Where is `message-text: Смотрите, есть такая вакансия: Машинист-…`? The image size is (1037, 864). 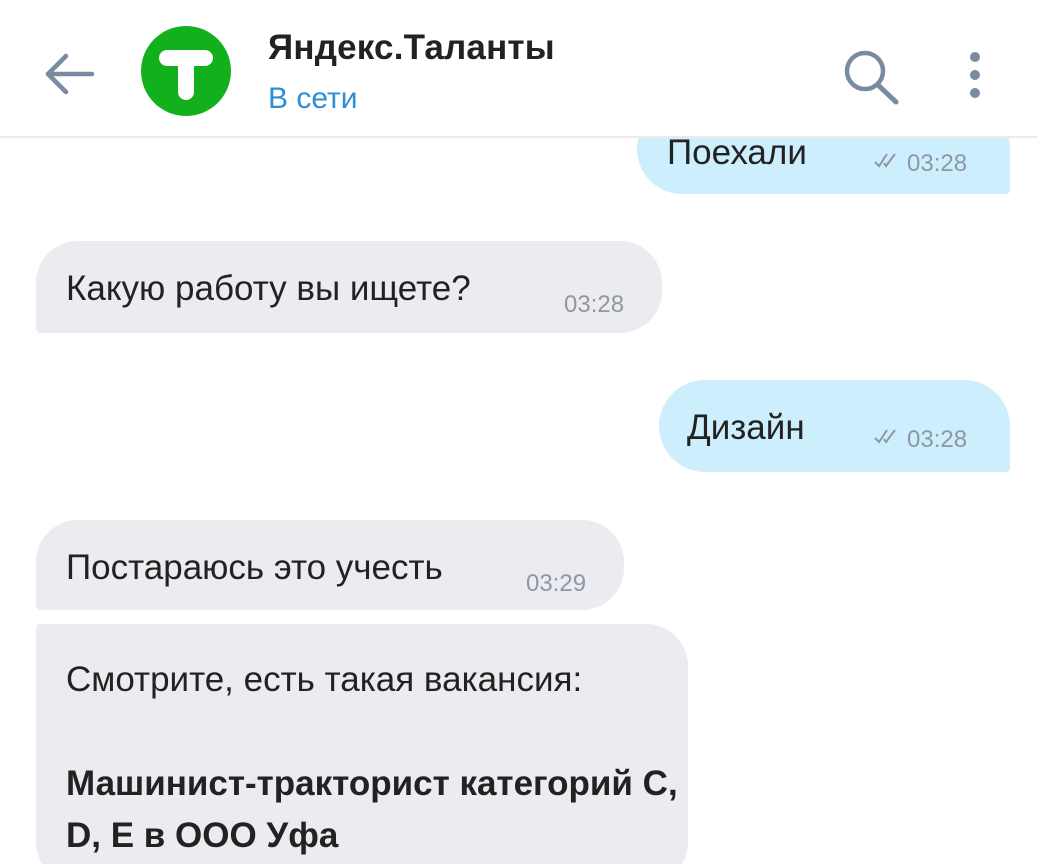
message-text: Смотрите, есть такая вакансия: Машинист-… is located at coordinates (376, 758).